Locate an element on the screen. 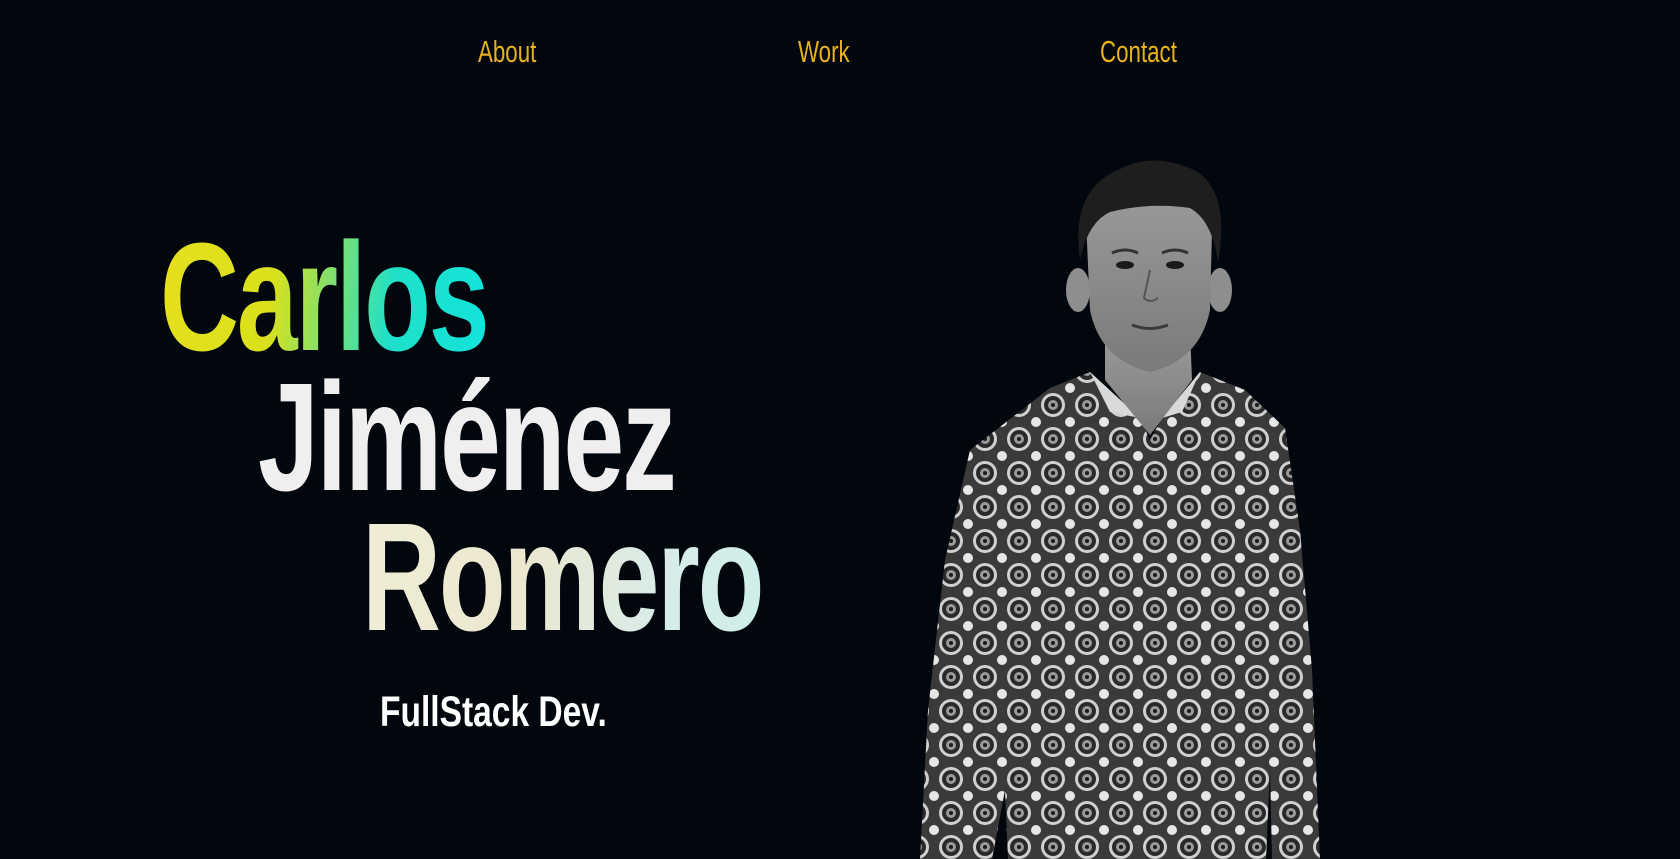 Image resolution: width=1680 pixels, height=859 pixels. nav-link-about: About is located at coordinates (507, 52).